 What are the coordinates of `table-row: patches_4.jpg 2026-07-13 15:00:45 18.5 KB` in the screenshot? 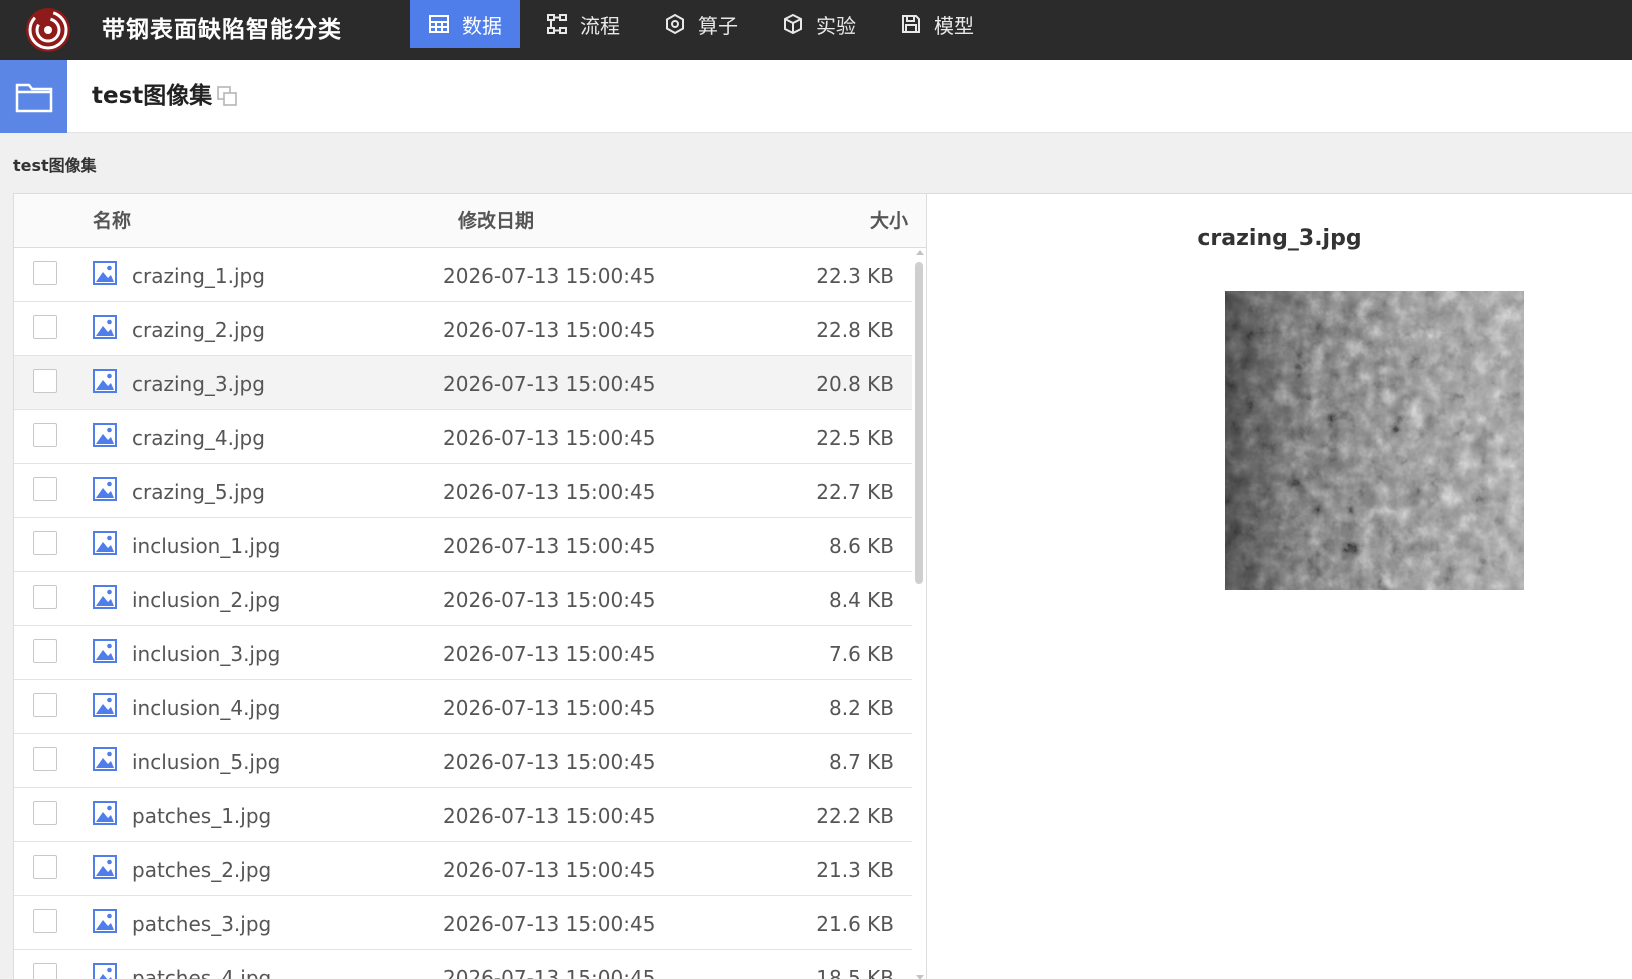 It's located at (463, 964).